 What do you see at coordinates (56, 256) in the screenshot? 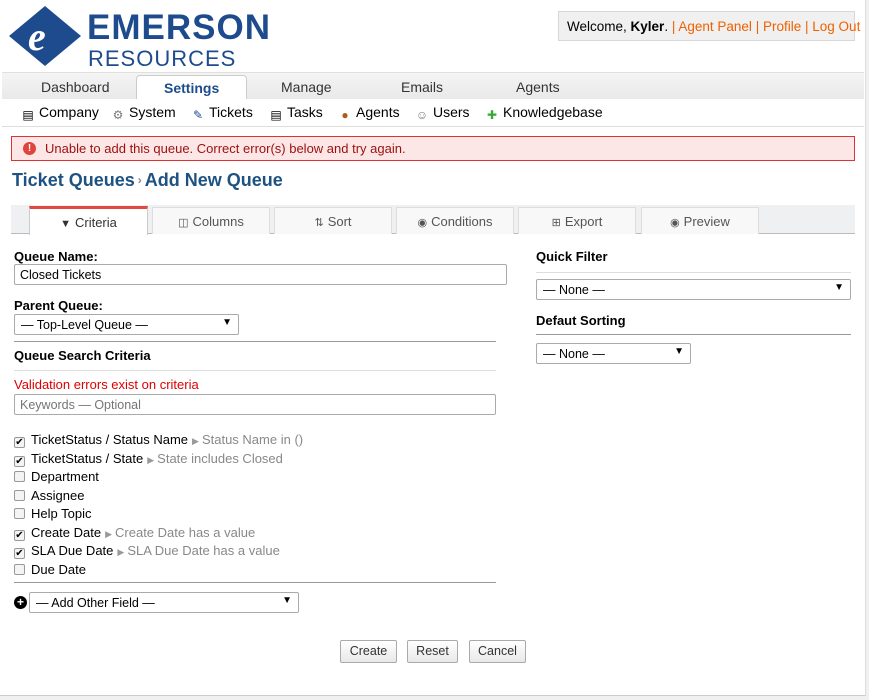
I see `queue-name-label: Queue Name:` at bounding box center [56, 256].